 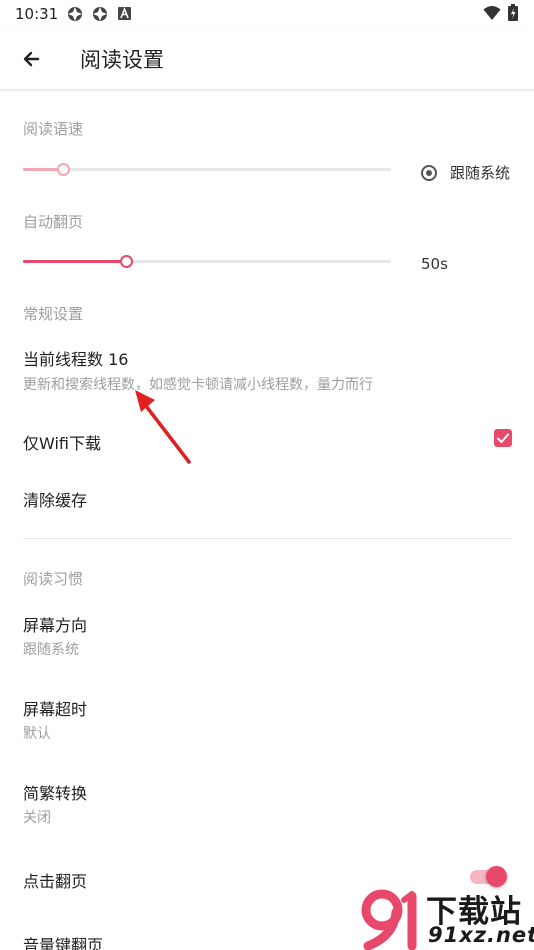 I want to click on thread-count-title: 当前线程数 16, so click(x=76, y=359).